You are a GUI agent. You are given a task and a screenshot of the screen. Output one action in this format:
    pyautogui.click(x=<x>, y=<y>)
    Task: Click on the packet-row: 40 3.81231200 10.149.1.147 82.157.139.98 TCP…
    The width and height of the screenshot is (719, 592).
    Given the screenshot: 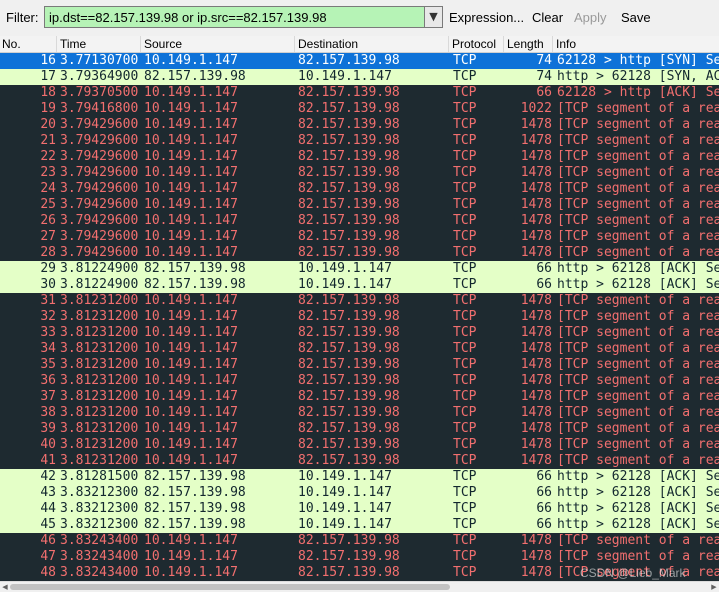 What is the action you would take?
    pyautogui.click(x=359, y=445)
    